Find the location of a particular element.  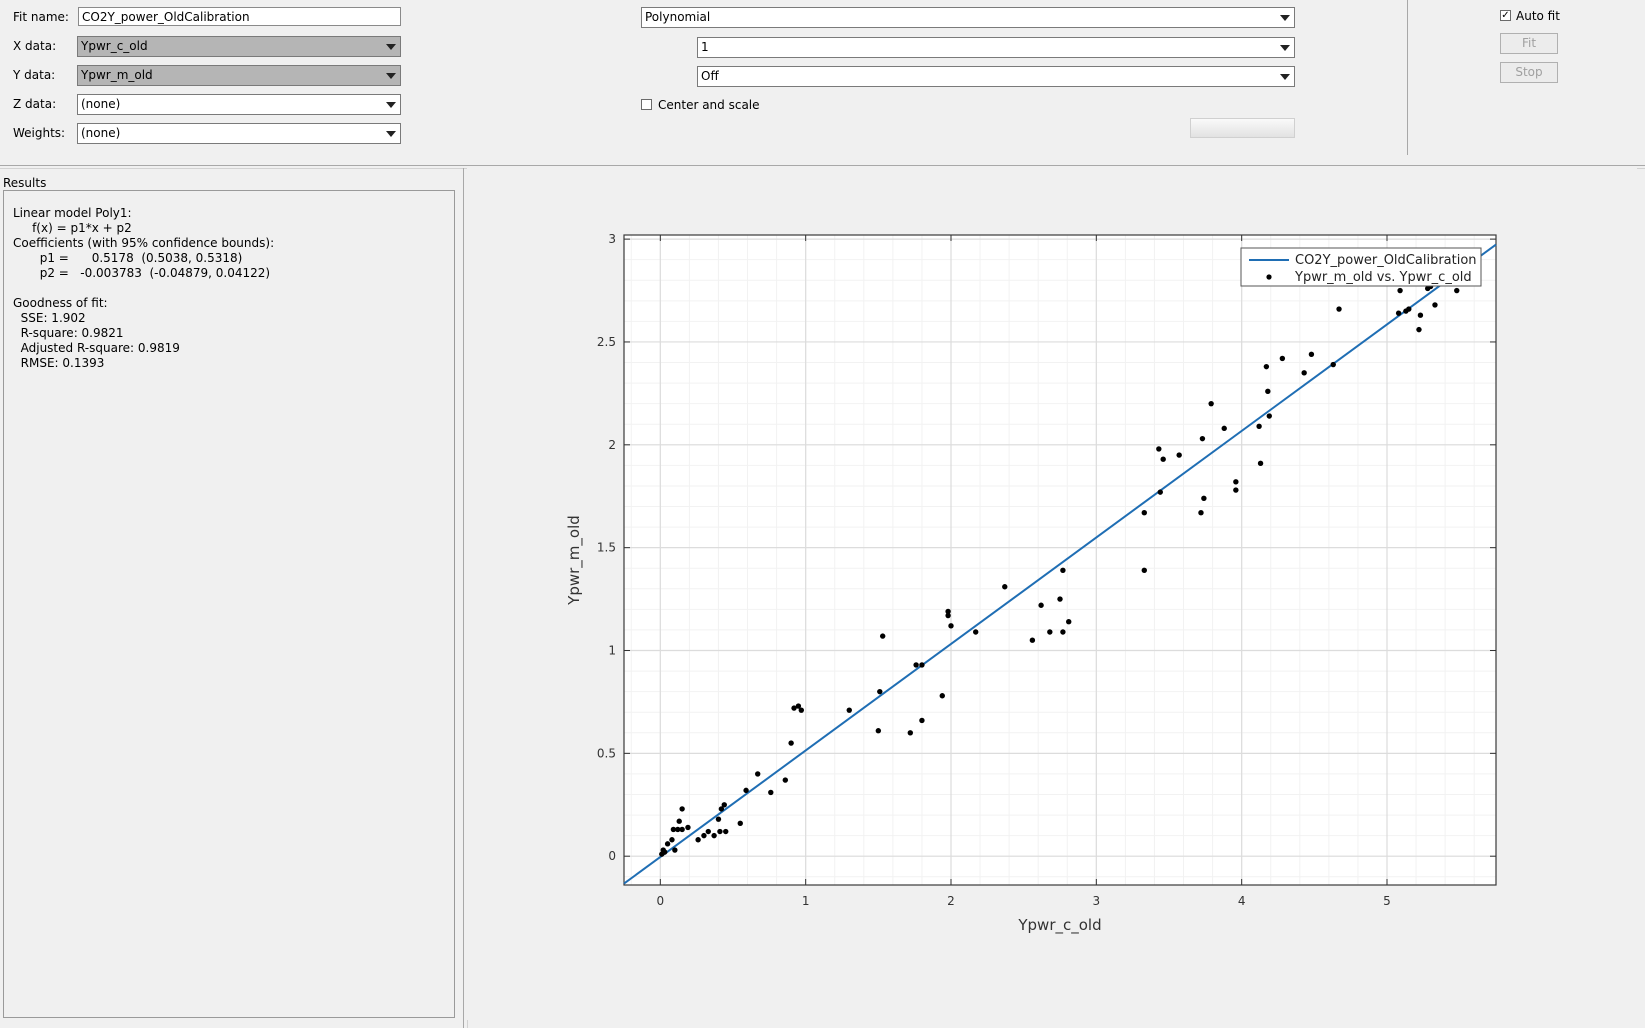

fit-button: Fit is located at coordinates (1529, 43).